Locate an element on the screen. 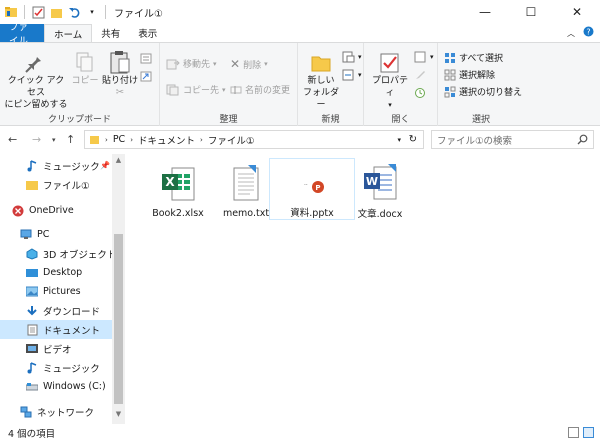 This screenshot has height=441, width=600. breadcrumb-current-folder: ファイル① is located at coordinates (231, 140).